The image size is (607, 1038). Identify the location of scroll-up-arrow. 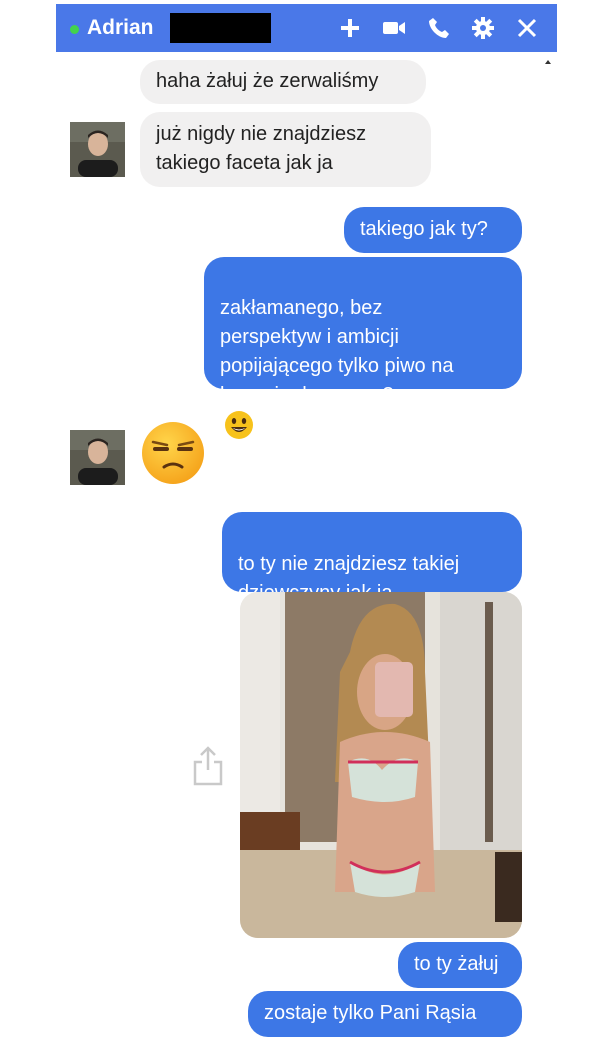
(548, 62).